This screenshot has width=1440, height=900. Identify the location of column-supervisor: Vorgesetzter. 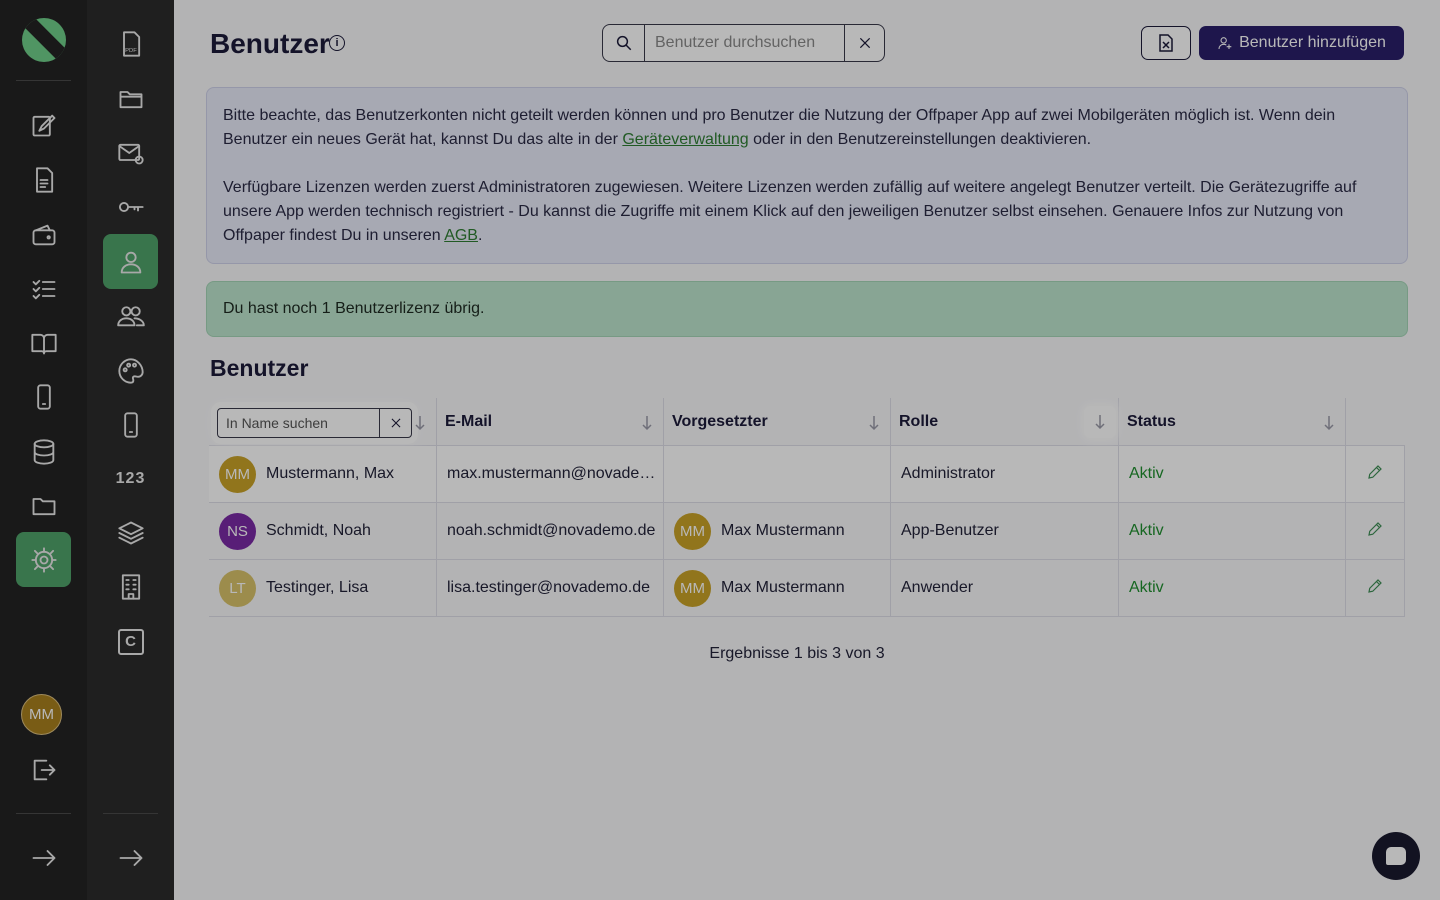
(777, 421).